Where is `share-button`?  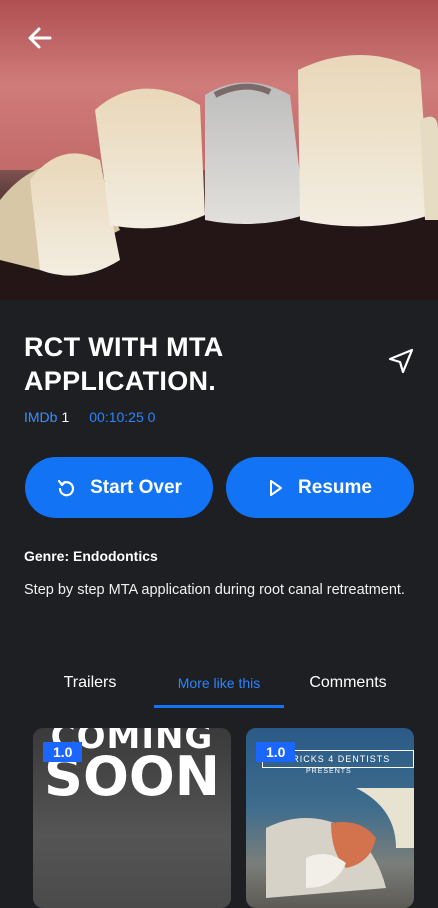 share-button is located at coordinates (401, 361).